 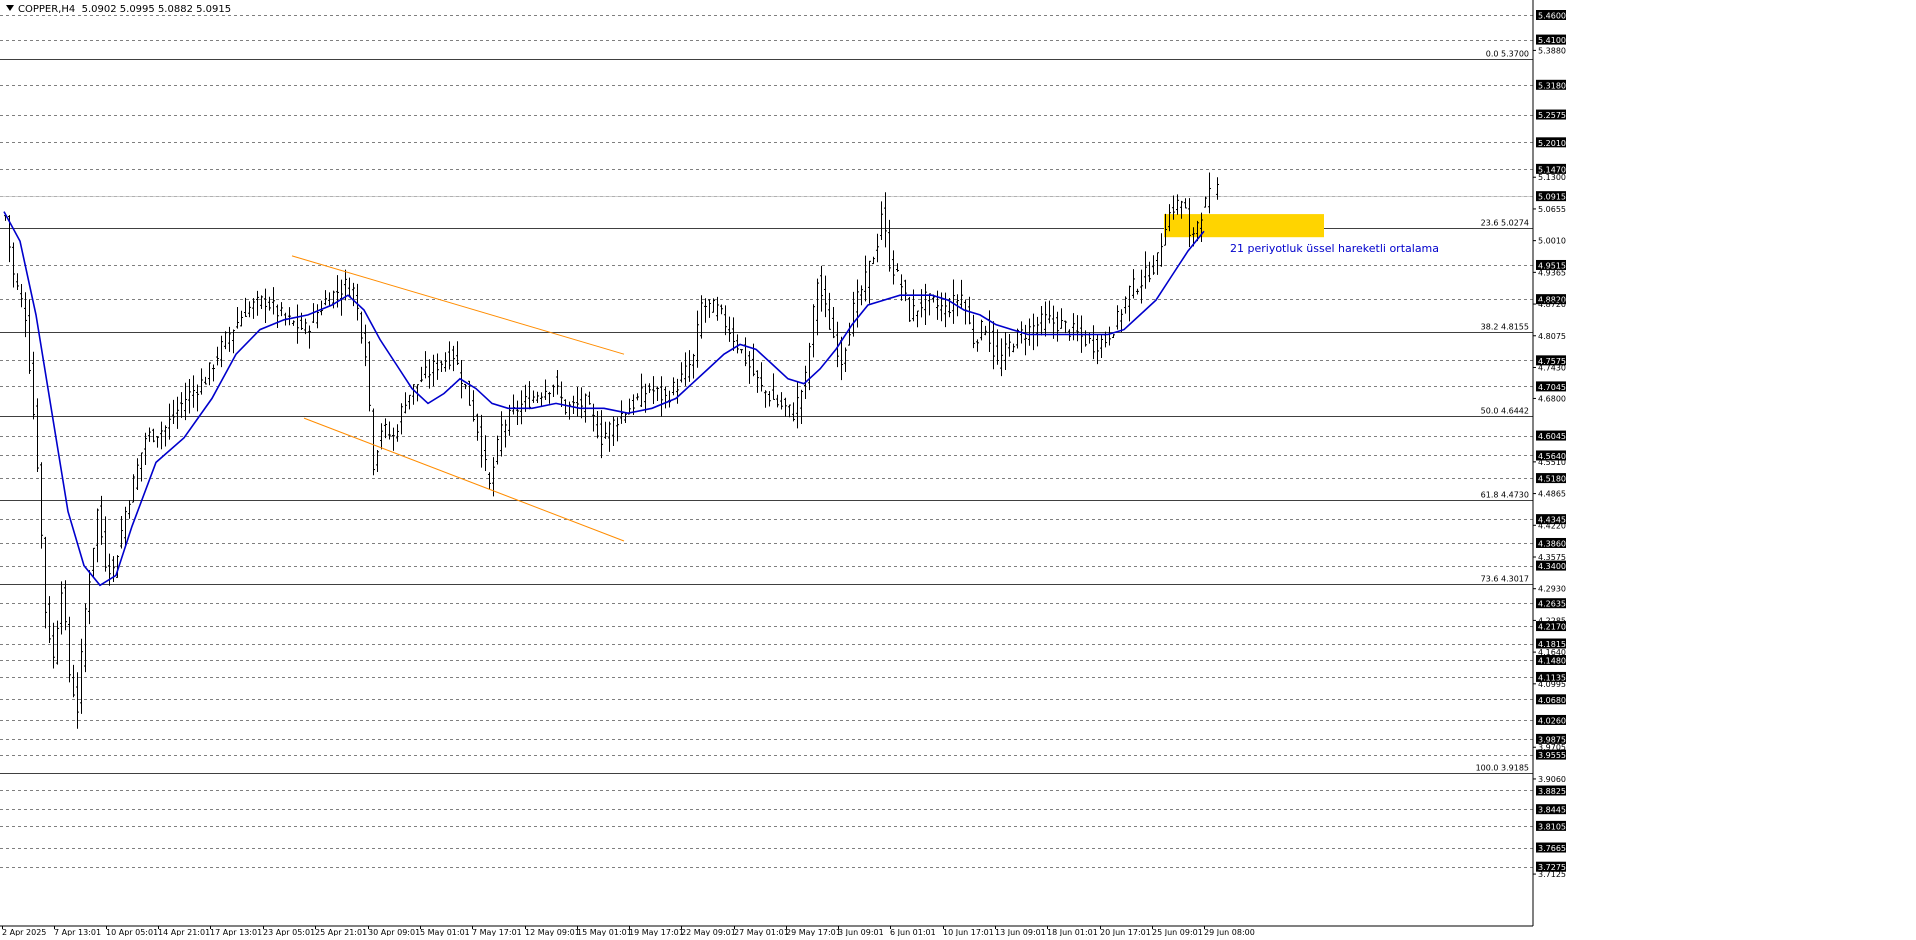 What do you see at coordinates (1552, 50) in the screenshot?
I see `y-tick-label: 5.3880` at bounding box center [1552, 50].